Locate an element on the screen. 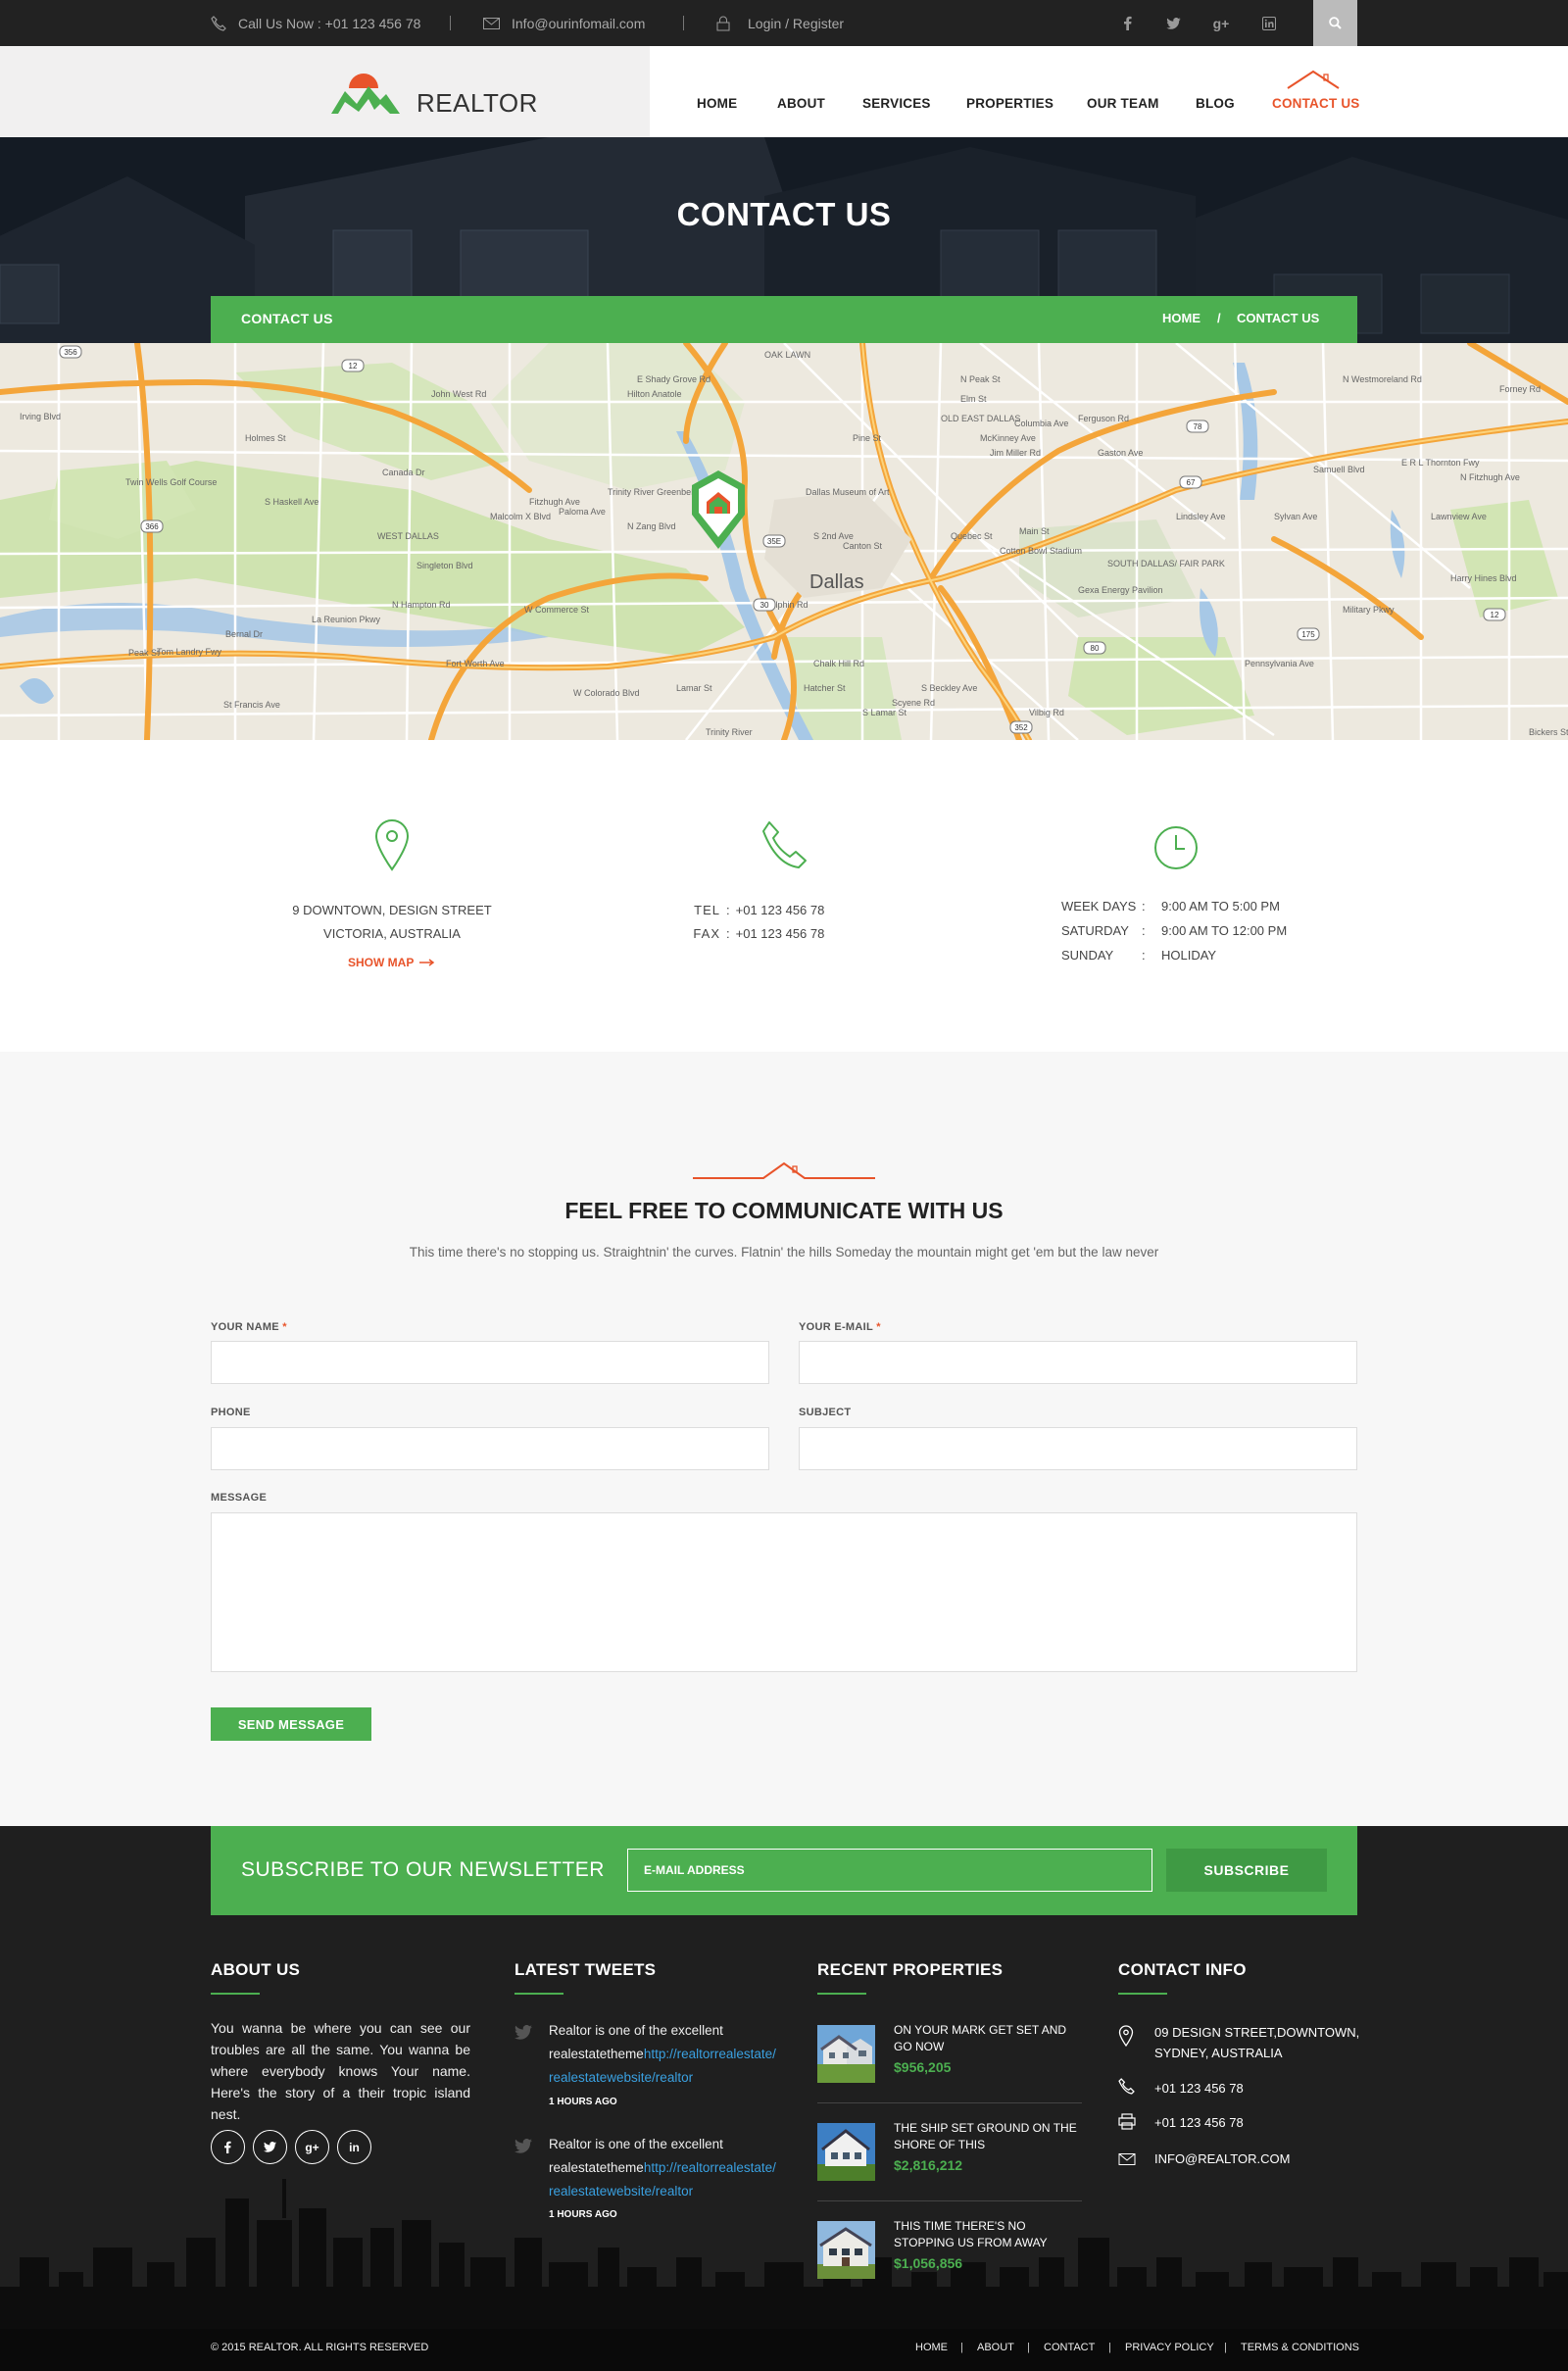 Image resolution: width=1568 pixels, height=2371 pixels. name-input is located at coordinates (490, 1363).